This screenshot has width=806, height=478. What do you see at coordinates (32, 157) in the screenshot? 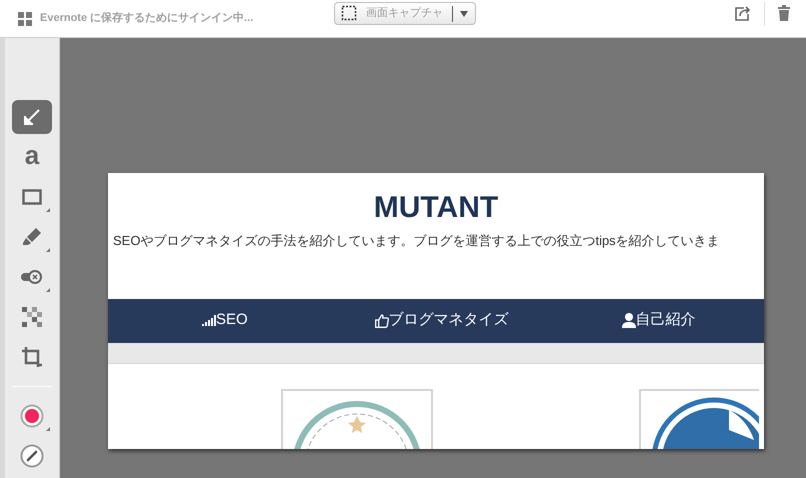
I see `text-tool: a` at bounding box center [32, 157].